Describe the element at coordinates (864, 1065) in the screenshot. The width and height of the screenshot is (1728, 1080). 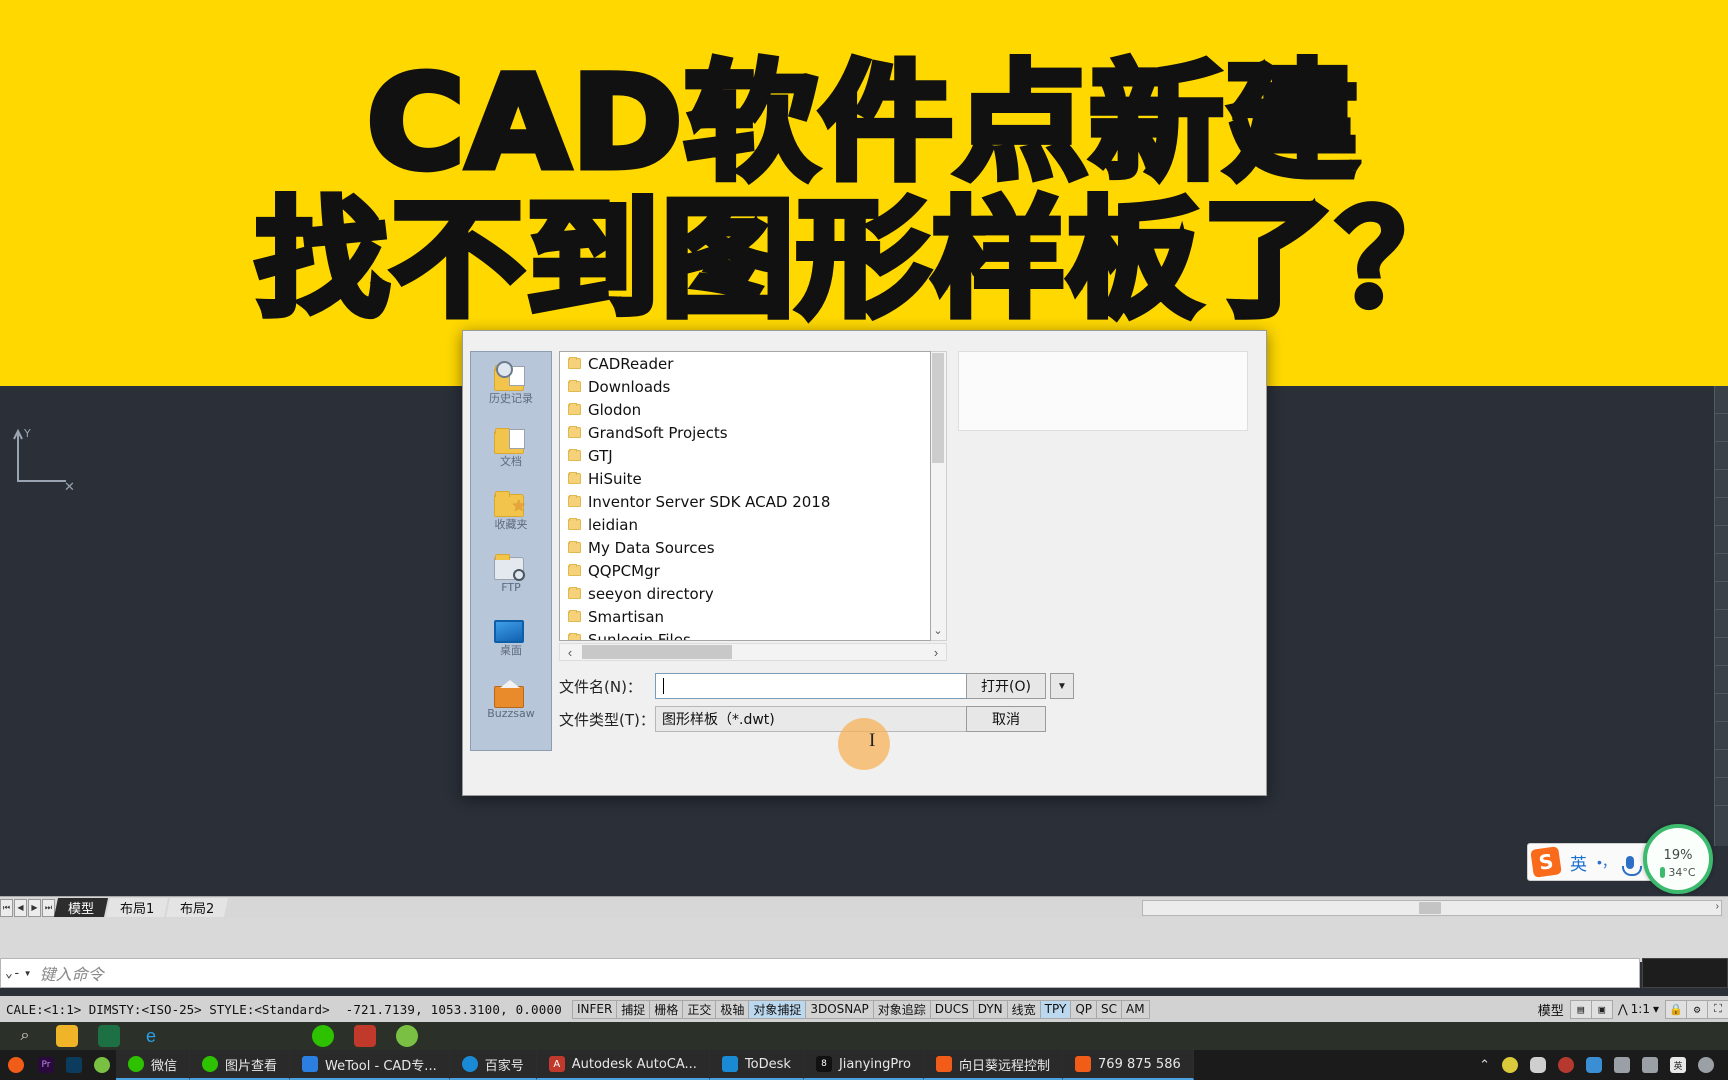
I see `taskbar-app-jianying: 8 JianyingPro` at that location.